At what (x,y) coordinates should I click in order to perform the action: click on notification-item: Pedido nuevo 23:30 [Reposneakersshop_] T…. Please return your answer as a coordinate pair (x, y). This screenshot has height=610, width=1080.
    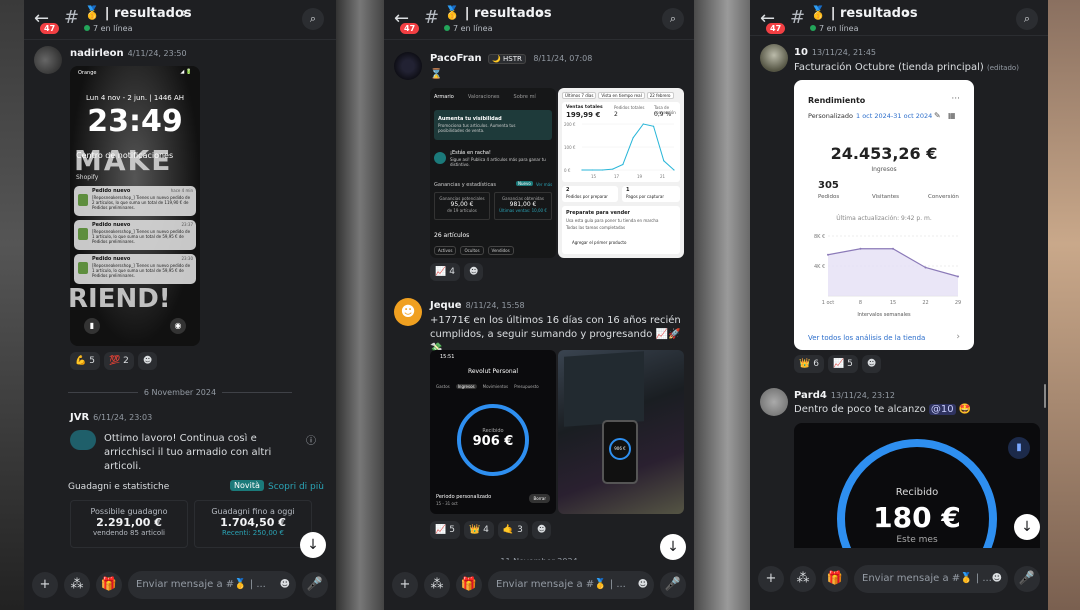
    Looking at the image, I should click on (135, 269).